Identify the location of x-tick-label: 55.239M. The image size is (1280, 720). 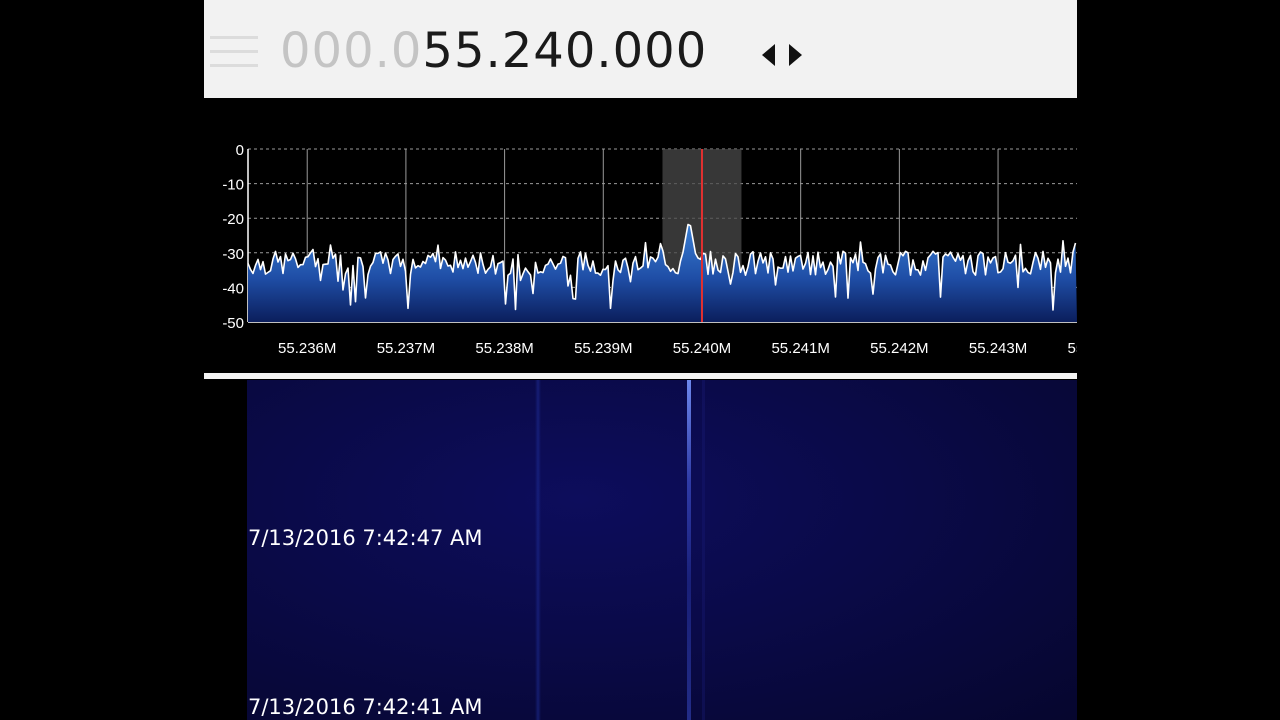
(603, 348).